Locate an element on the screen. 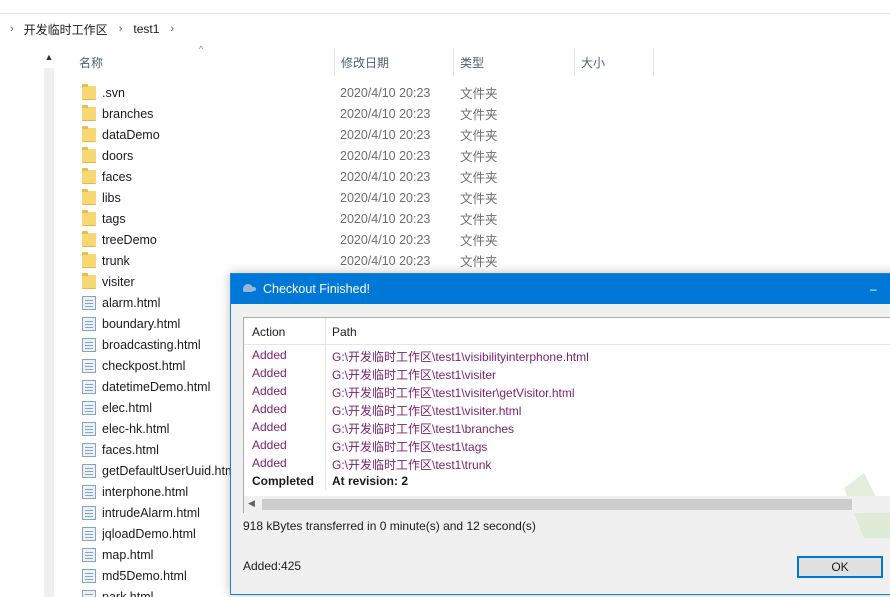  file-name: treeDemo is located at coordinates (129, 239).